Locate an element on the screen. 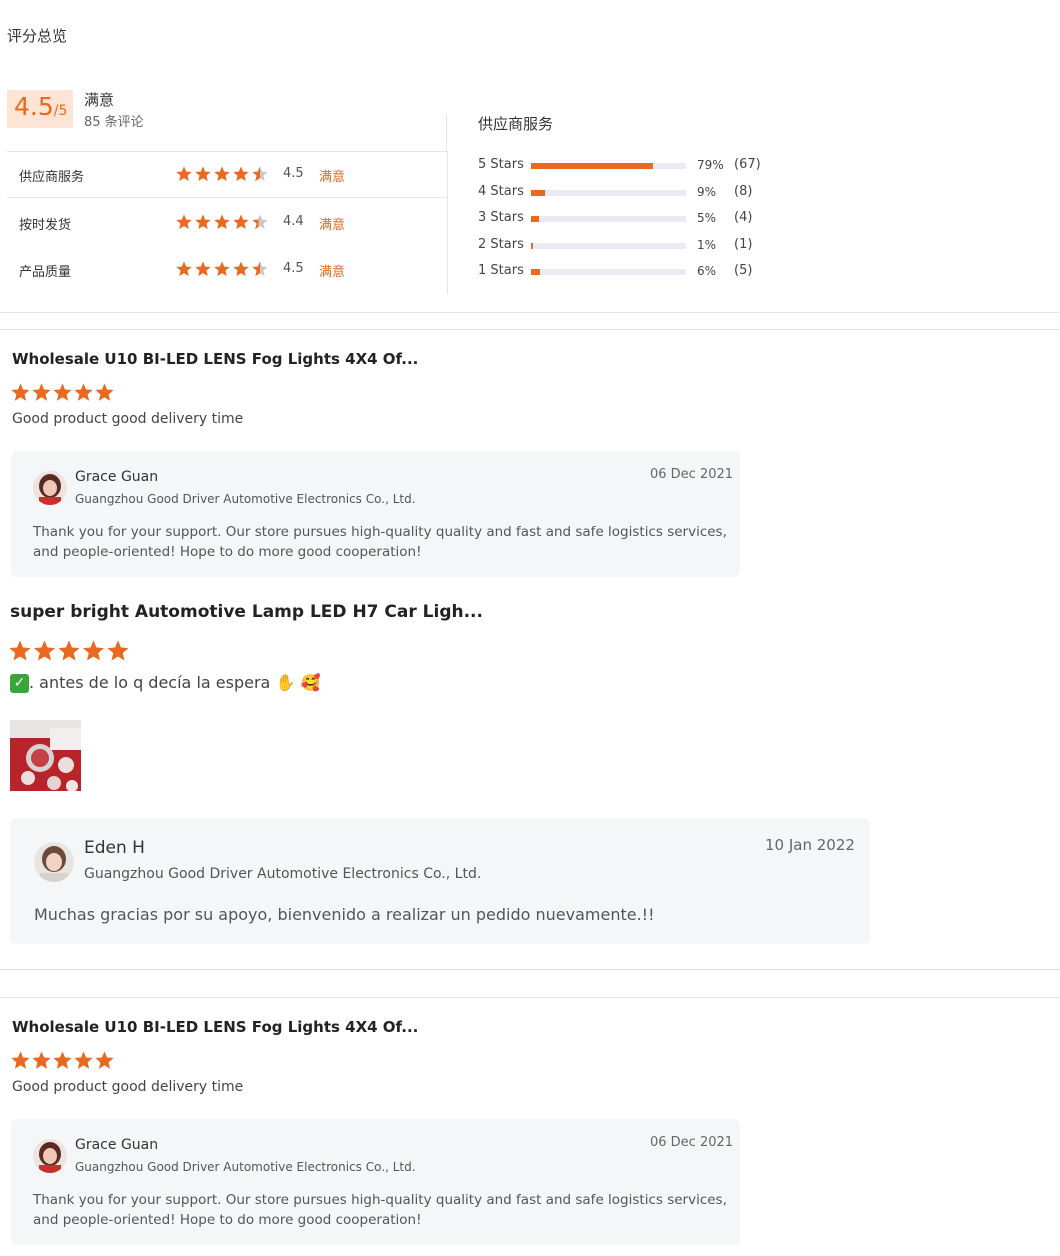 The image size is (1060, 1256). review-text: . antes de lo q decía la espera is located at coordinates (150, 682).